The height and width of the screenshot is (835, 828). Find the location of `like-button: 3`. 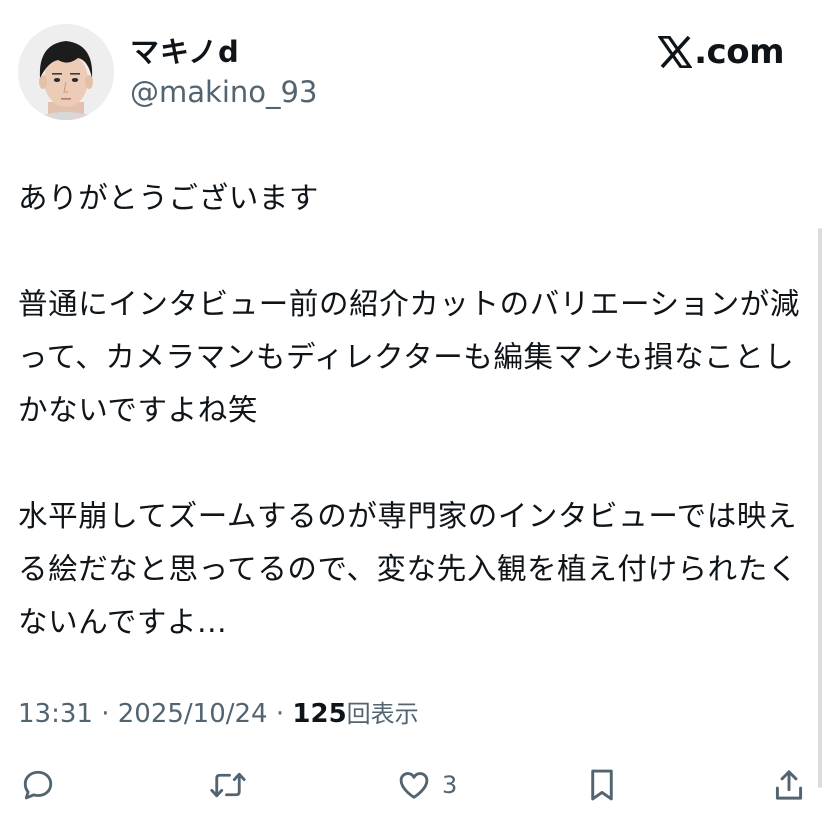

like-button: 3 is located at coordinates (426, 785).